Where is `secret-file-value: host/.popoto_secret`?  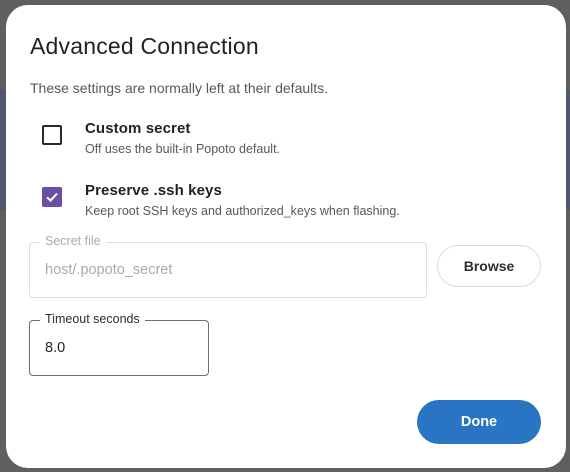 secret-file-value: host/.popoto_secret is located at coordinates (109, 270).